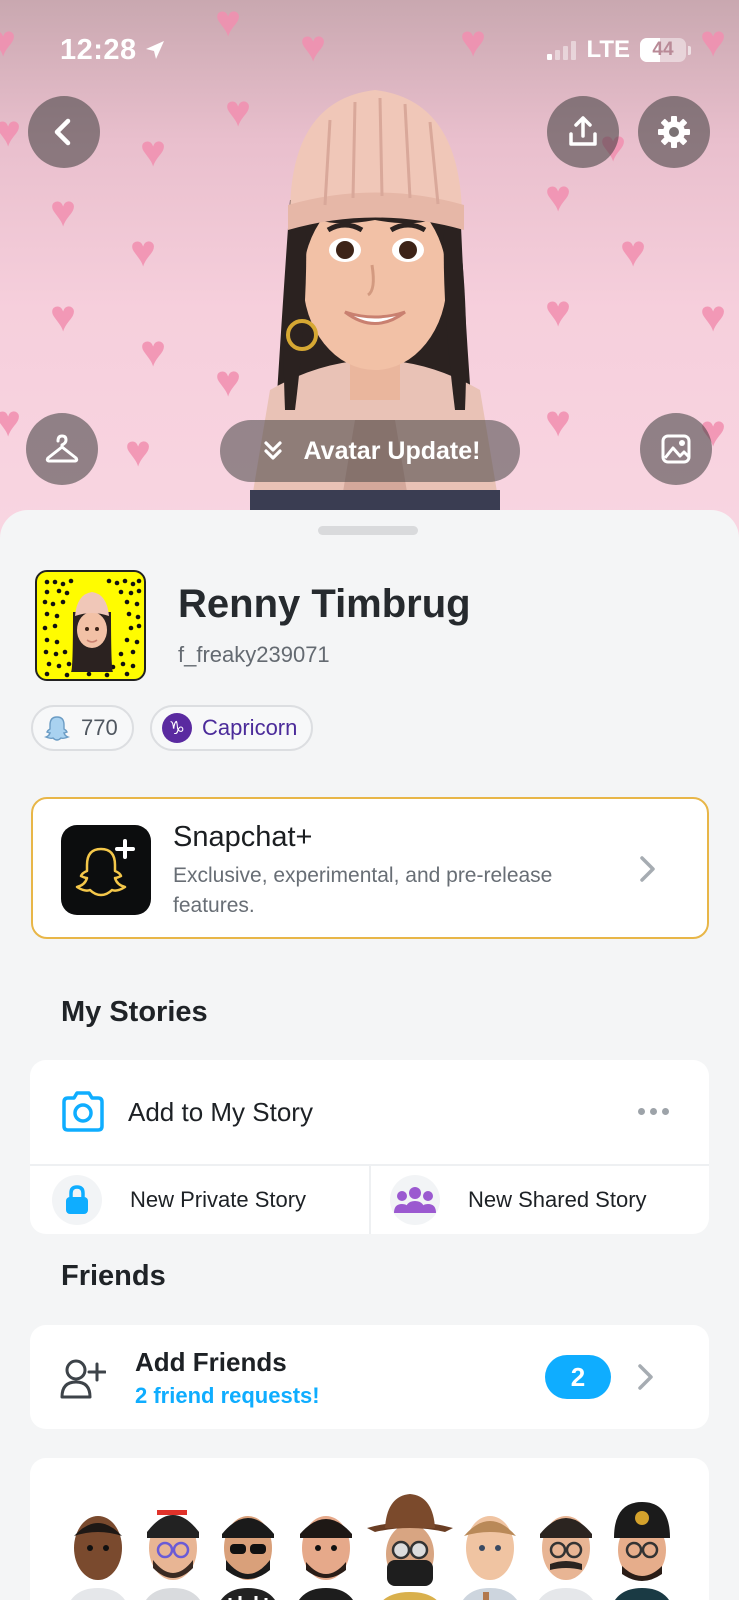 Image resolution: width=739 pixels, height=1600 pixels. What do you see at coordinates (562, 50) in the screenshot?
I see `signal-icon` at bounding box center [562, 50].